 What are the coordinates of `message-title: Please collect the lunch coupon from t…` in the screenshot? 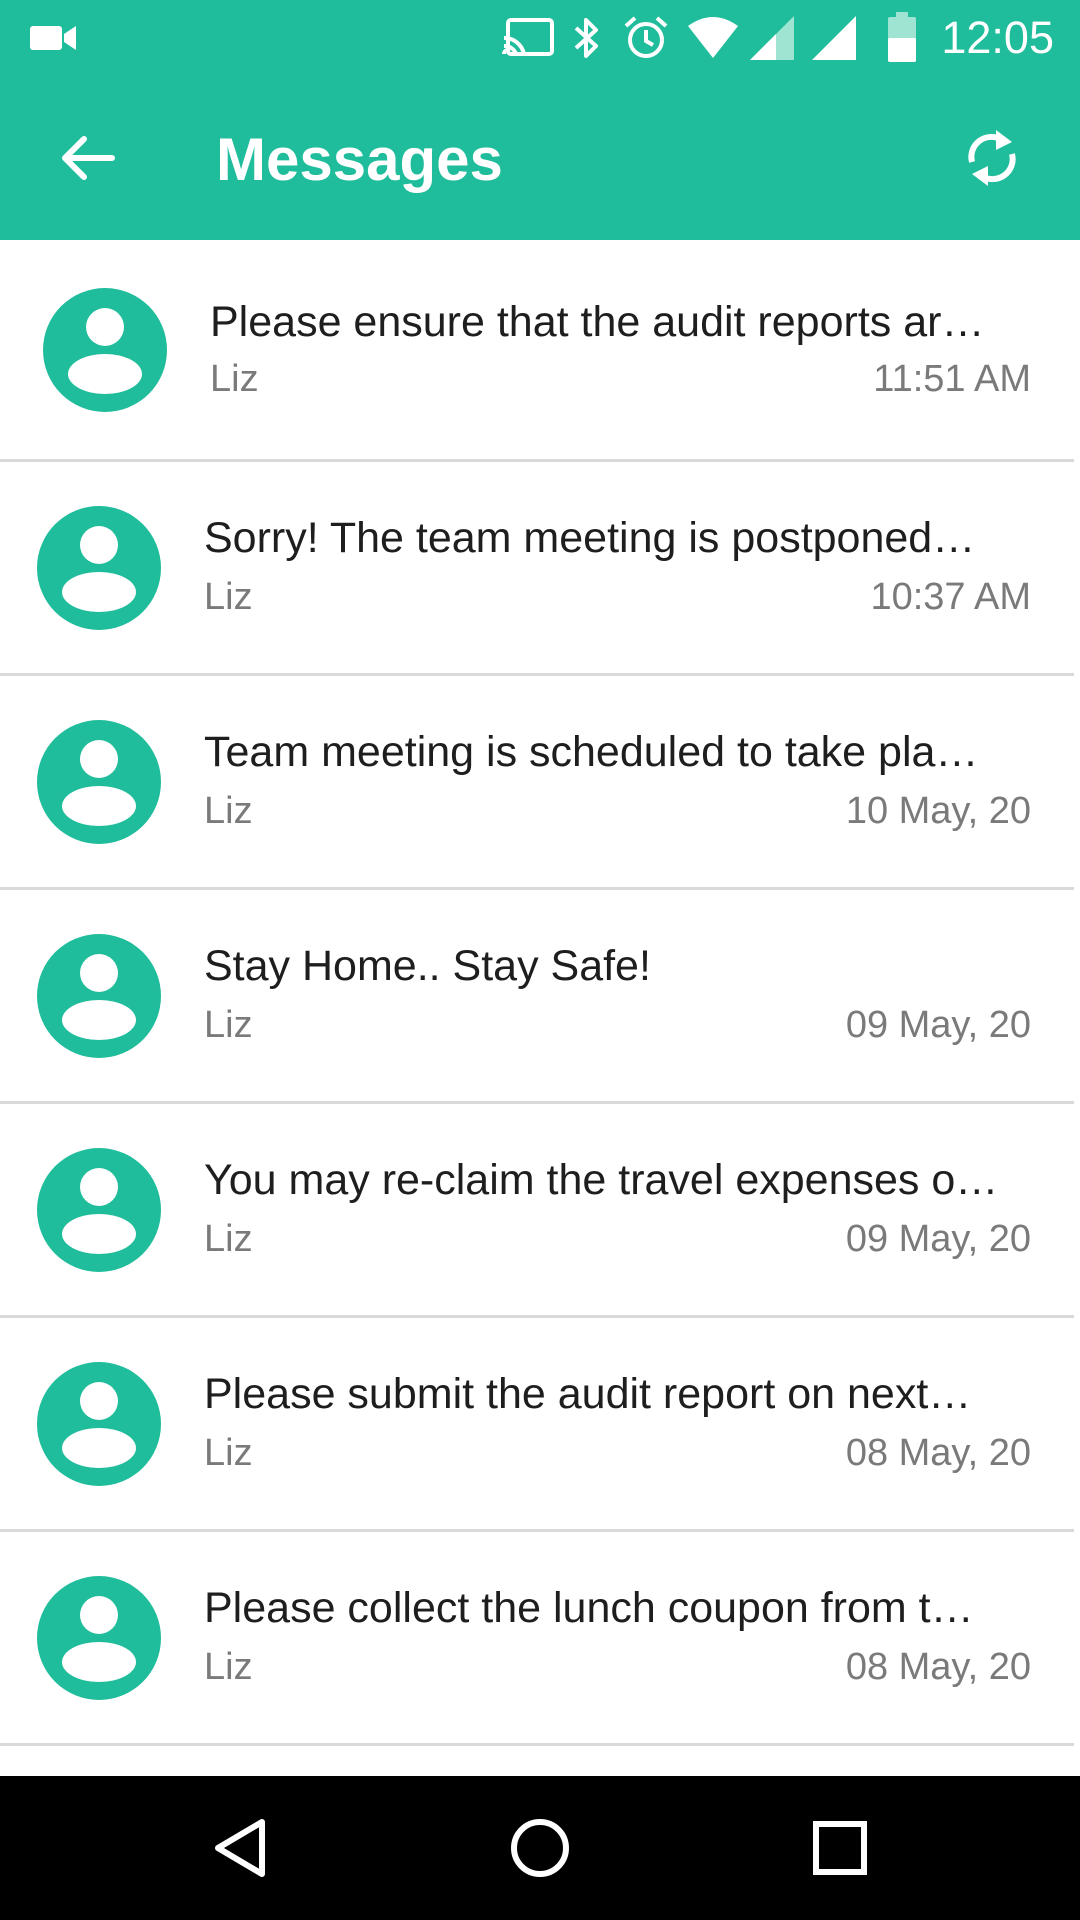 It's located at (589, 1608).